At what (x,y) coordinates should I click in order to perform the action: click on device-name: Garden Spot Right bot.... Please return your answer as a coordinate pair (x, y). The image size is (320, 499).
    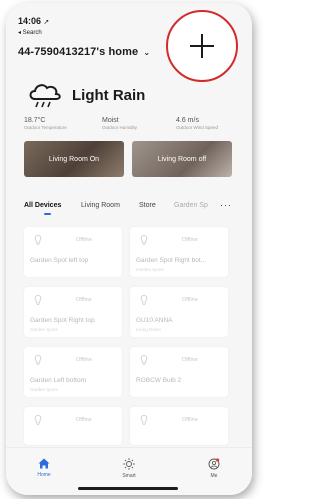
    Looking at the image, I should click on (171, 260).